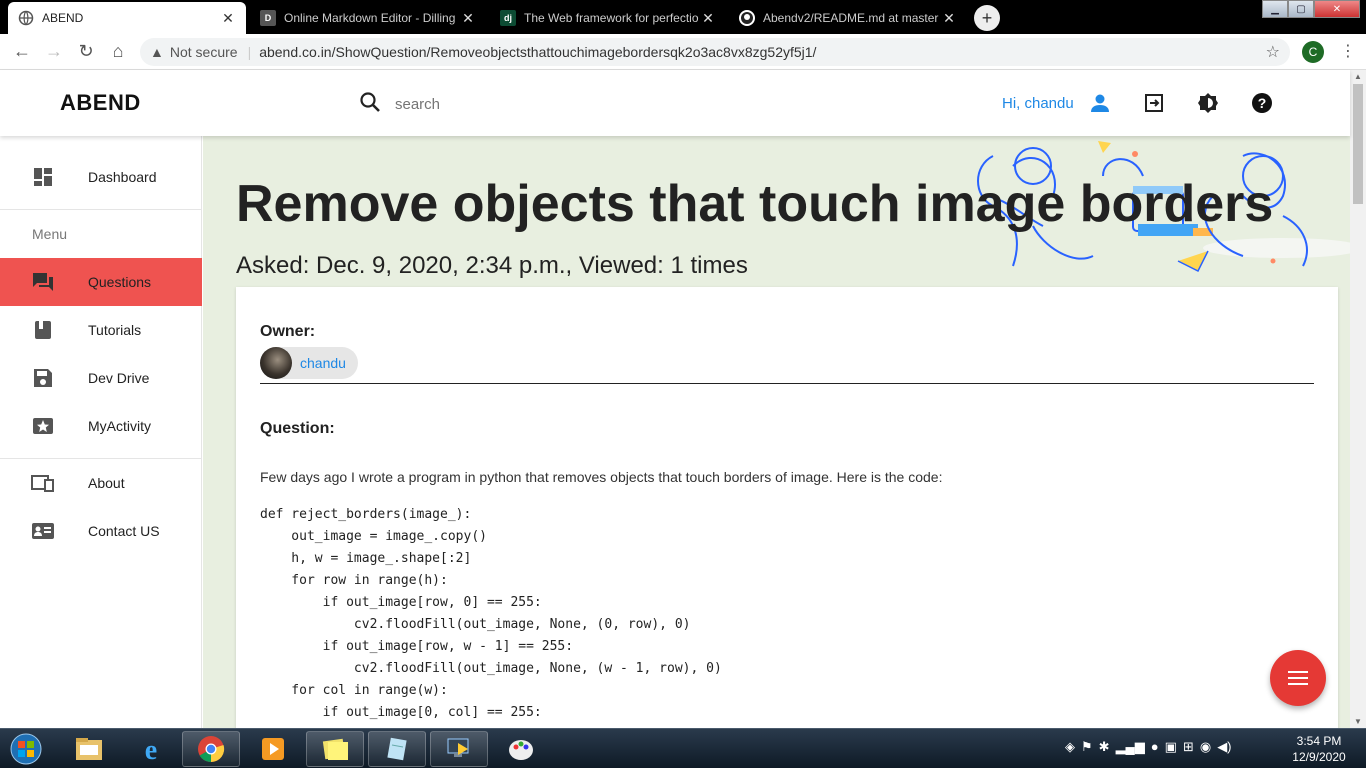  What do you see at coordinates (106, 483) in the screenshot?
I see `sidebar-item-label: About` at bounding box center [106, 483].